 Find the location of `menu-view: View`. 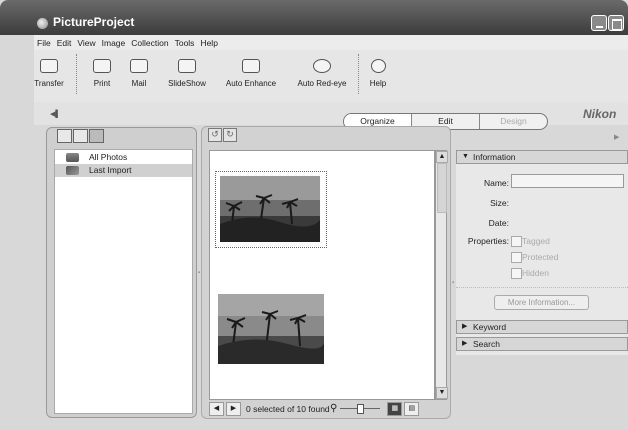

menu-view: View is located at coordinates (86, 43).